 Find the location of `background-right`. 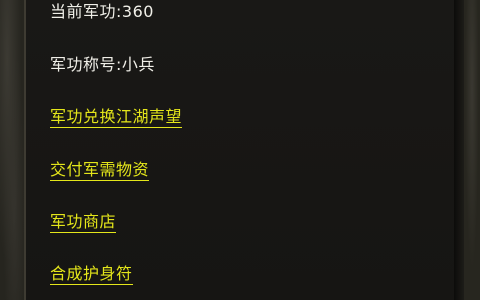

background-right is located at coordinates (472, 150).